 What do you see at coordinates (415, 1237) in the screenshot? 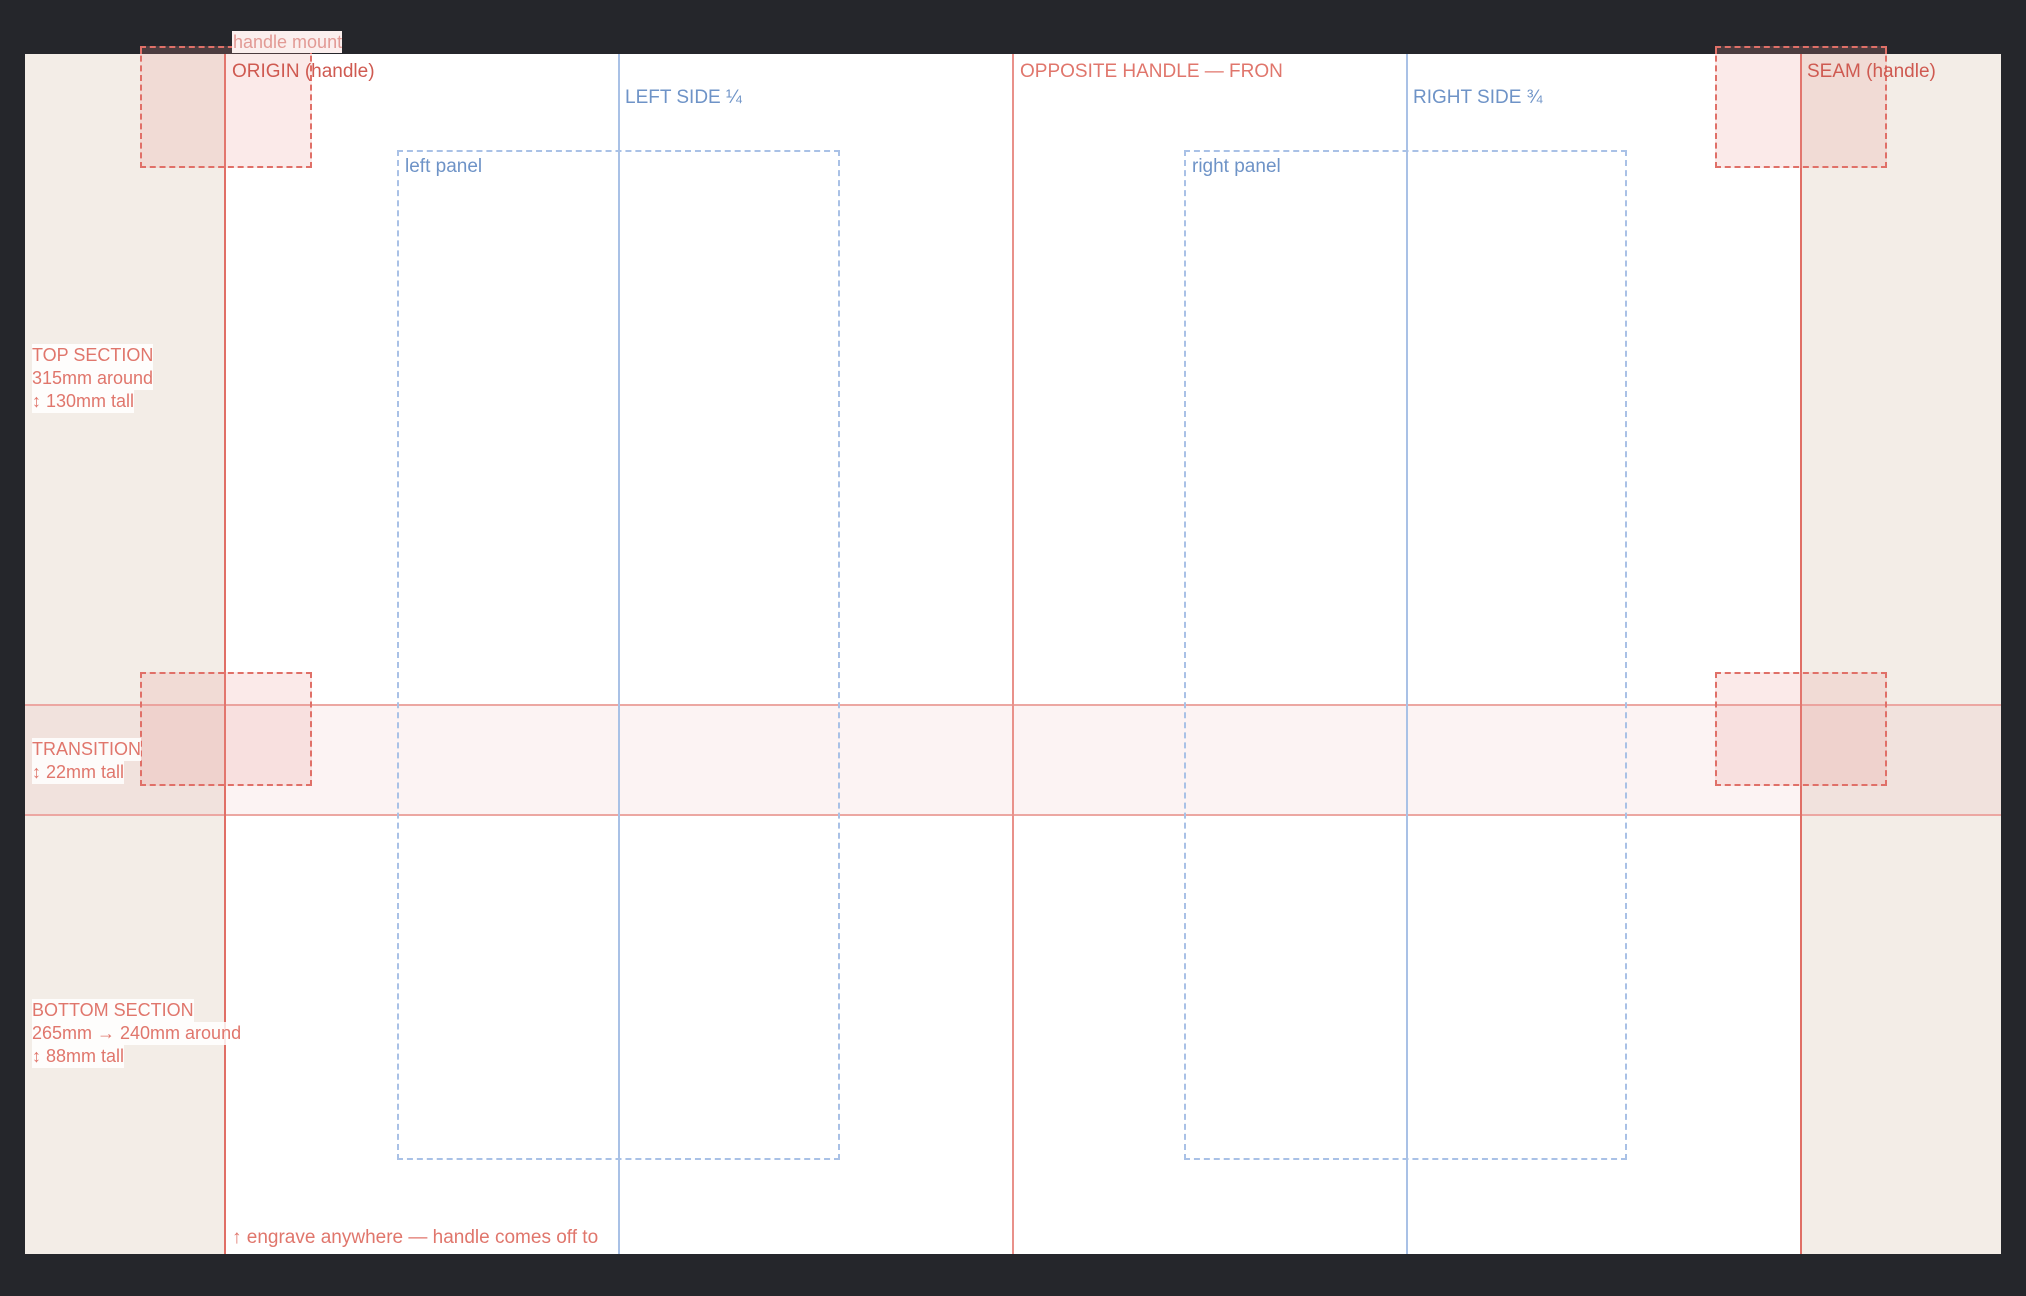
I see `engrave-note: ↑ engrave anywhere — handle comes off to` at bounding box center [415, 1237].